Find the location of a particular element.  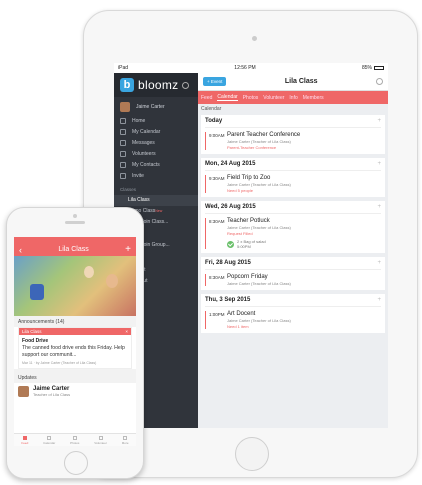

announcement-class-bar: Lila Class × is located at coordinates (75, 331).